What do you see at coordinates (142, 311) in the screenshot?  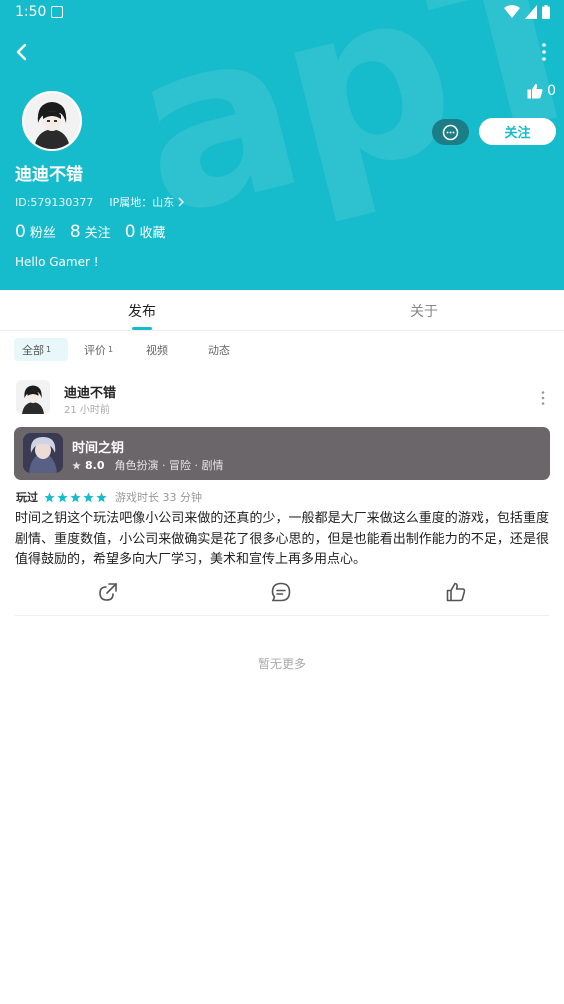 I see `tab-publish: 发布` at bounding box center [142, 311].